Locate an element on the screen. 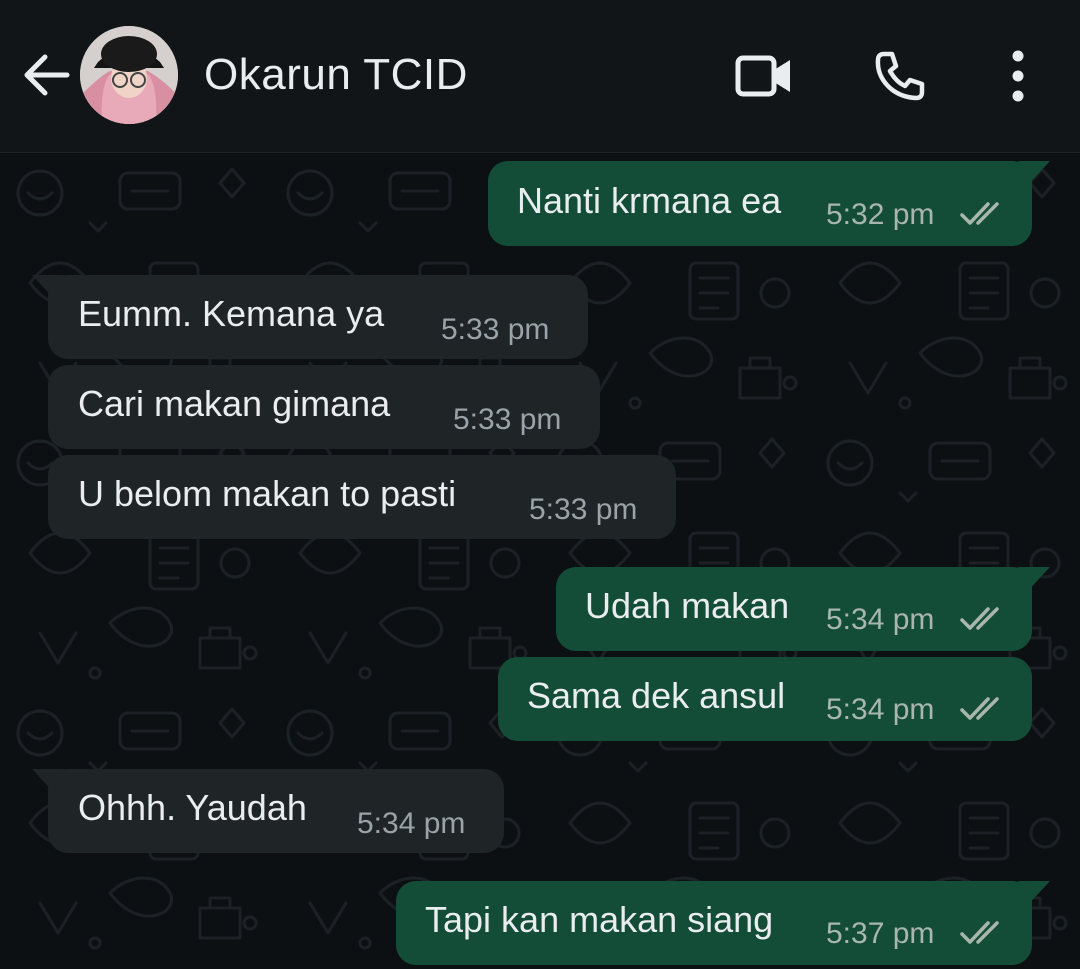  more-vertical-icon is located at coordinates (1018, 76).